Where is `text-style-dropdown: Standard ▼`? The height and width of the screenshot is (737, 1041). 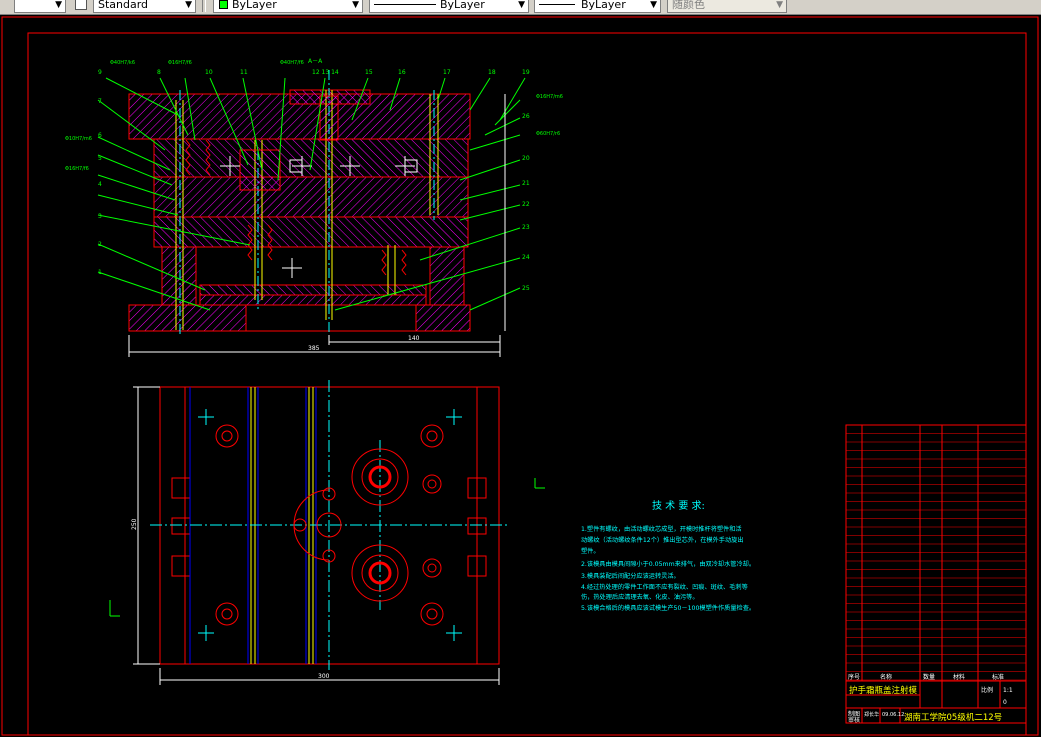 text-style-dropdown: Standard ▼ is located at coordinates (144, 6).